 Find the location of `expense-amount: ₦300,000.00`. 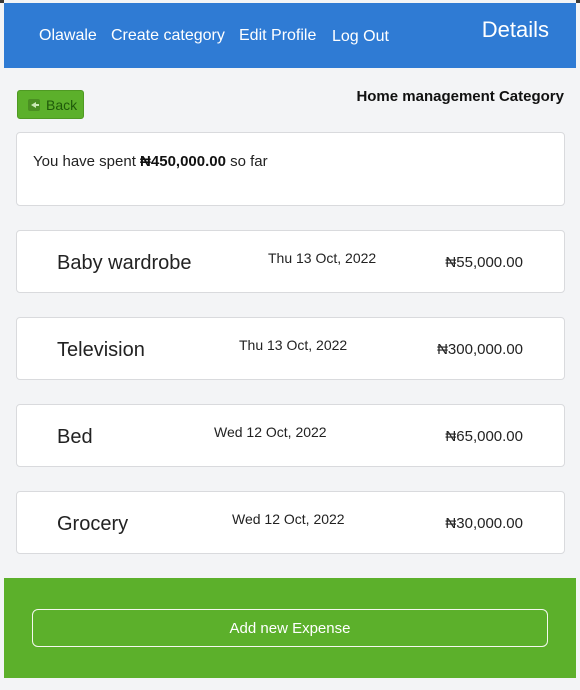

expense-amount: ₦300,000.00 is located at coordinates (480, 349).